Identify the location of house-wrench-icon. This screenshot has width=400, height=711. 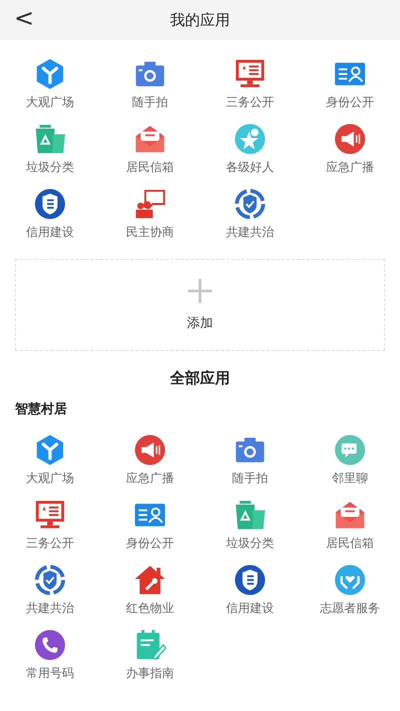
(150, 580).